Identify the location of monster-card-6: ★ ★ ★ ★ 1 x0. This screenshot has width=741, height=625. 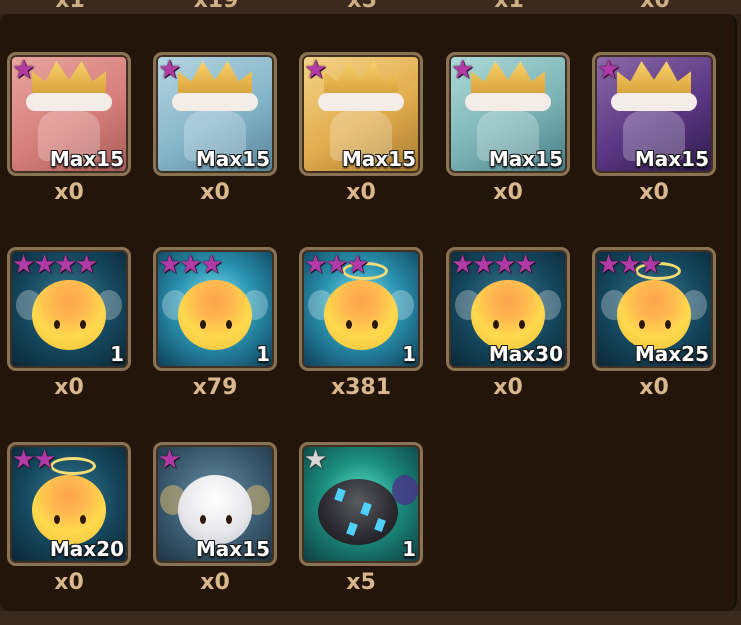
(70, 332).